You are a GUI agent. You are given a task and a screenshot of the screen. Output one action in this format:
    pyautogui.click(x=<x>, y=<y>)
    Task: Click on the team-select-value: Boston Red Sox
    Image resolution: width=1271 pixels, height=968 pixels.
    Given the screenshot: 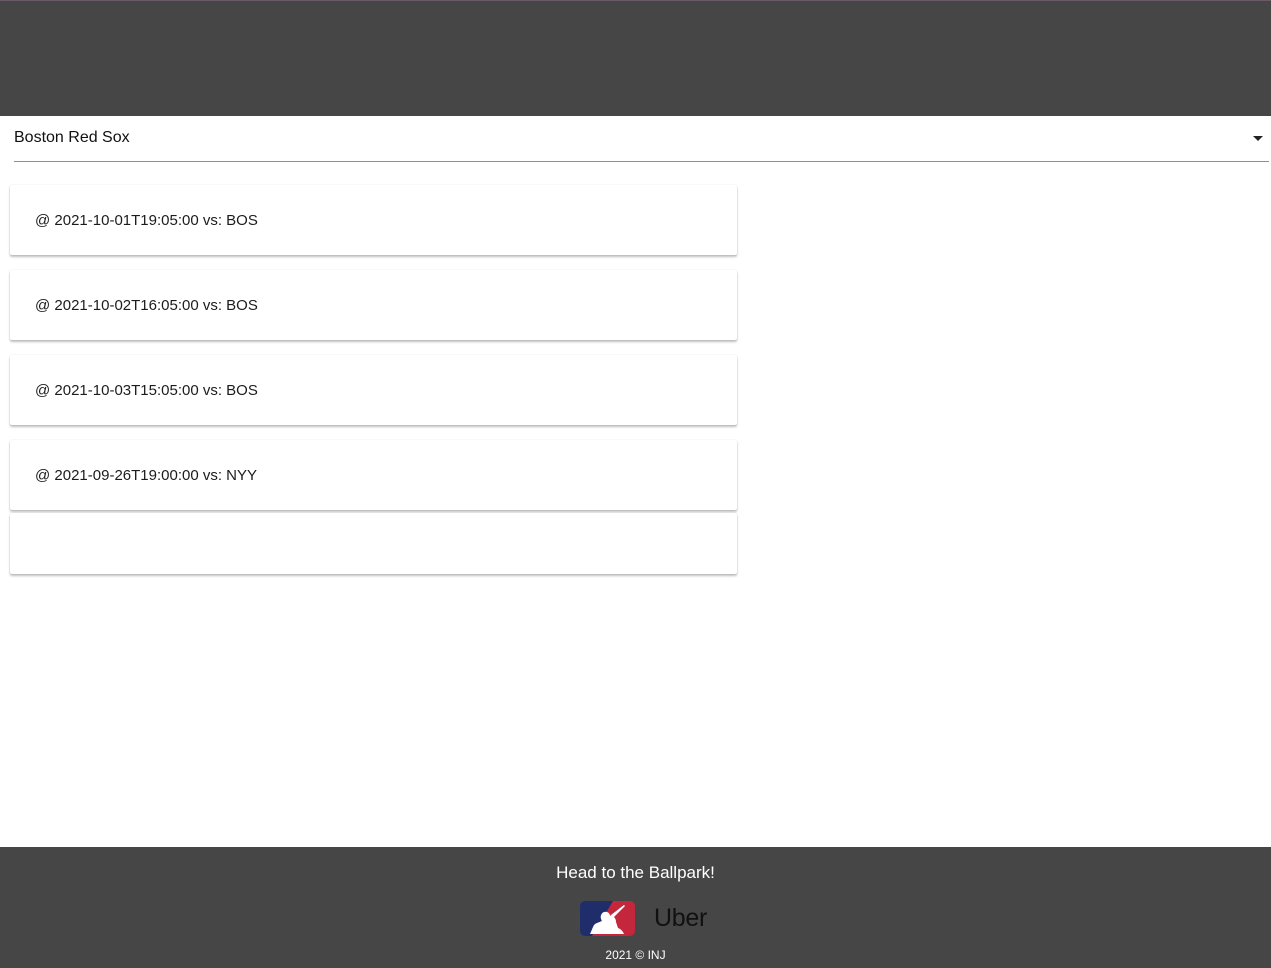 What is the action you would take?
    pyautogui.click(x=72, y=137)
    